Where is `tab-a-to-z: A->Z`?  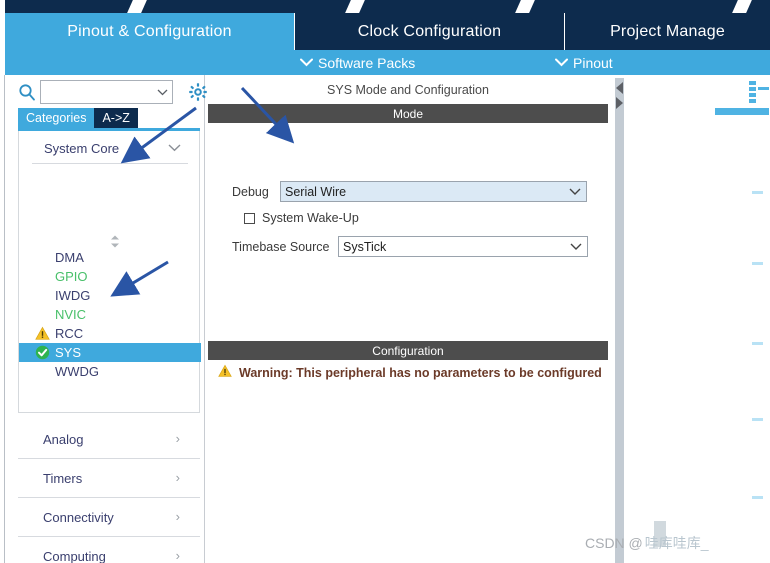 tab-a-to-z: A->Z is located at coordinates (116, 118).